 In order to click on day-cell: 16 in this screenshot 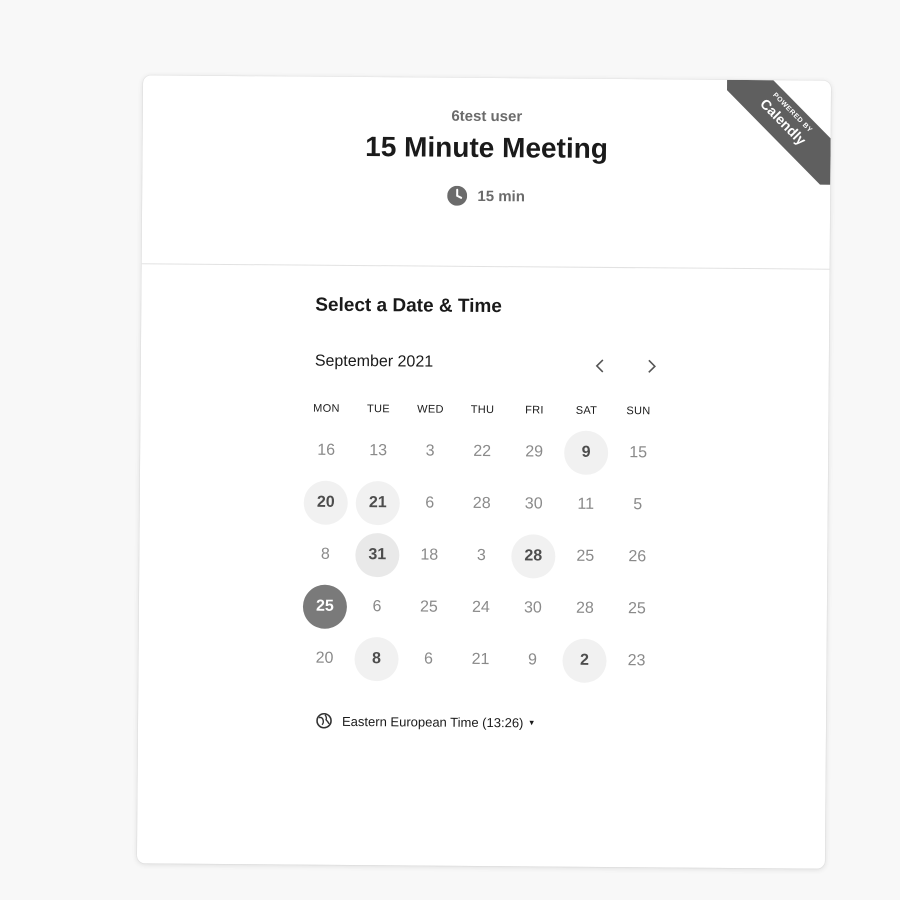, I will do `click(326, 451)`.